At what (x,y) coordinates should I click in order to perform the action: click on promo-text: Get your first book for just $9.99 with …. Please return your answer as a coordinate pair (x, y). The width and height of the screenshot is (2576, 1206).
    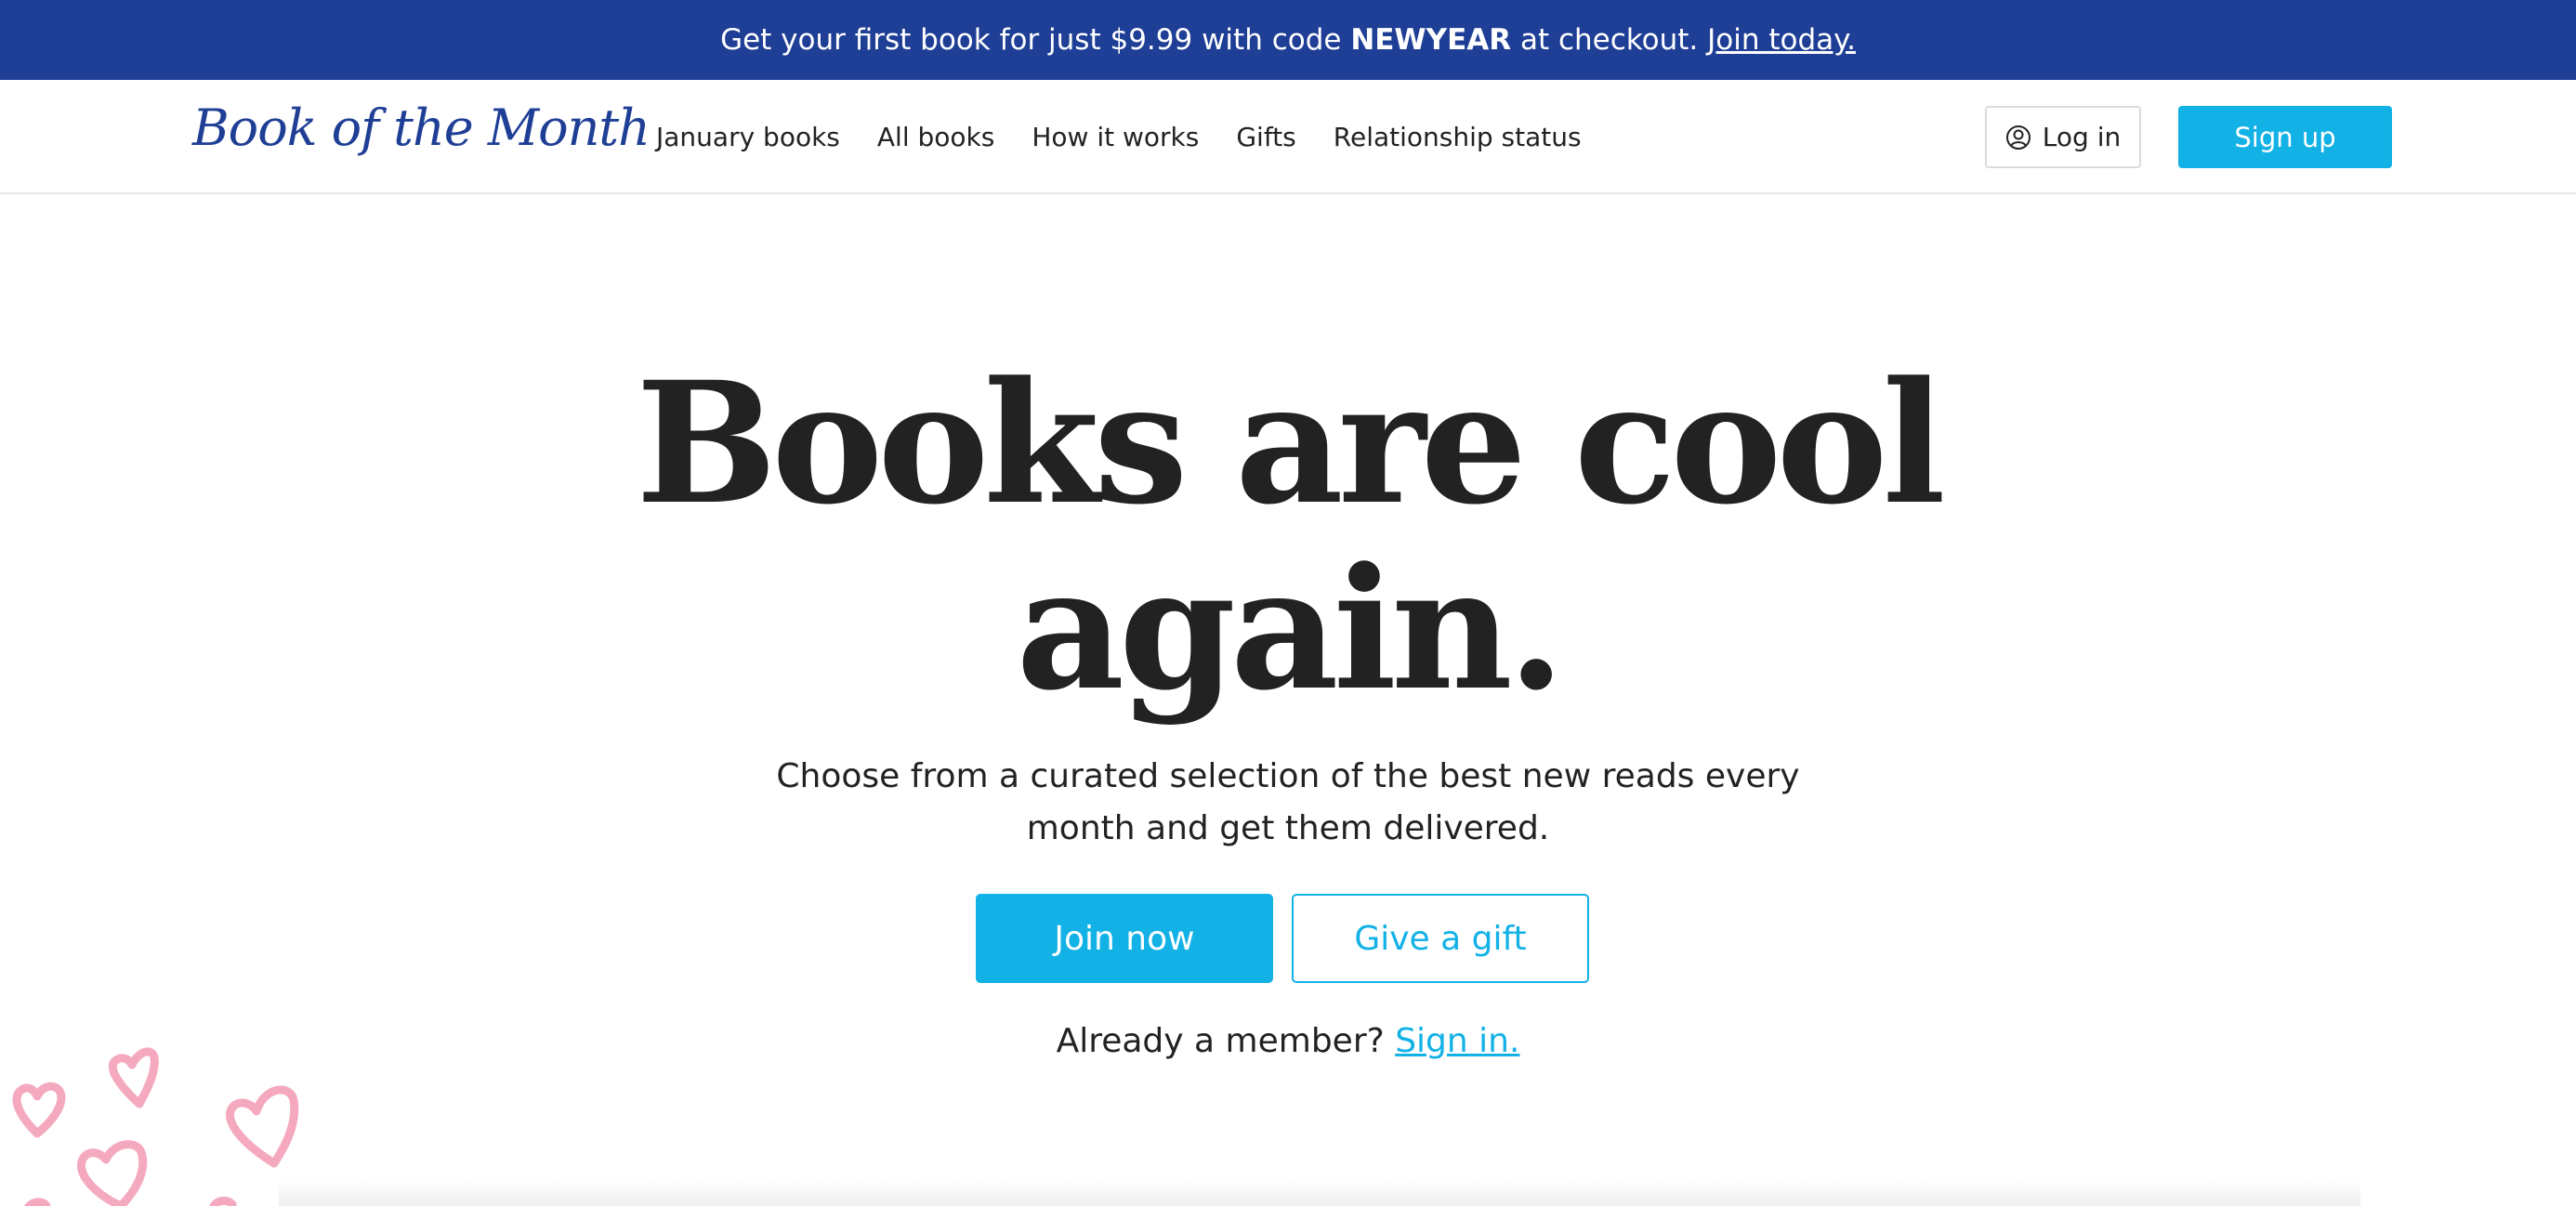
    Looking at the image, I should click on (1035, 40).